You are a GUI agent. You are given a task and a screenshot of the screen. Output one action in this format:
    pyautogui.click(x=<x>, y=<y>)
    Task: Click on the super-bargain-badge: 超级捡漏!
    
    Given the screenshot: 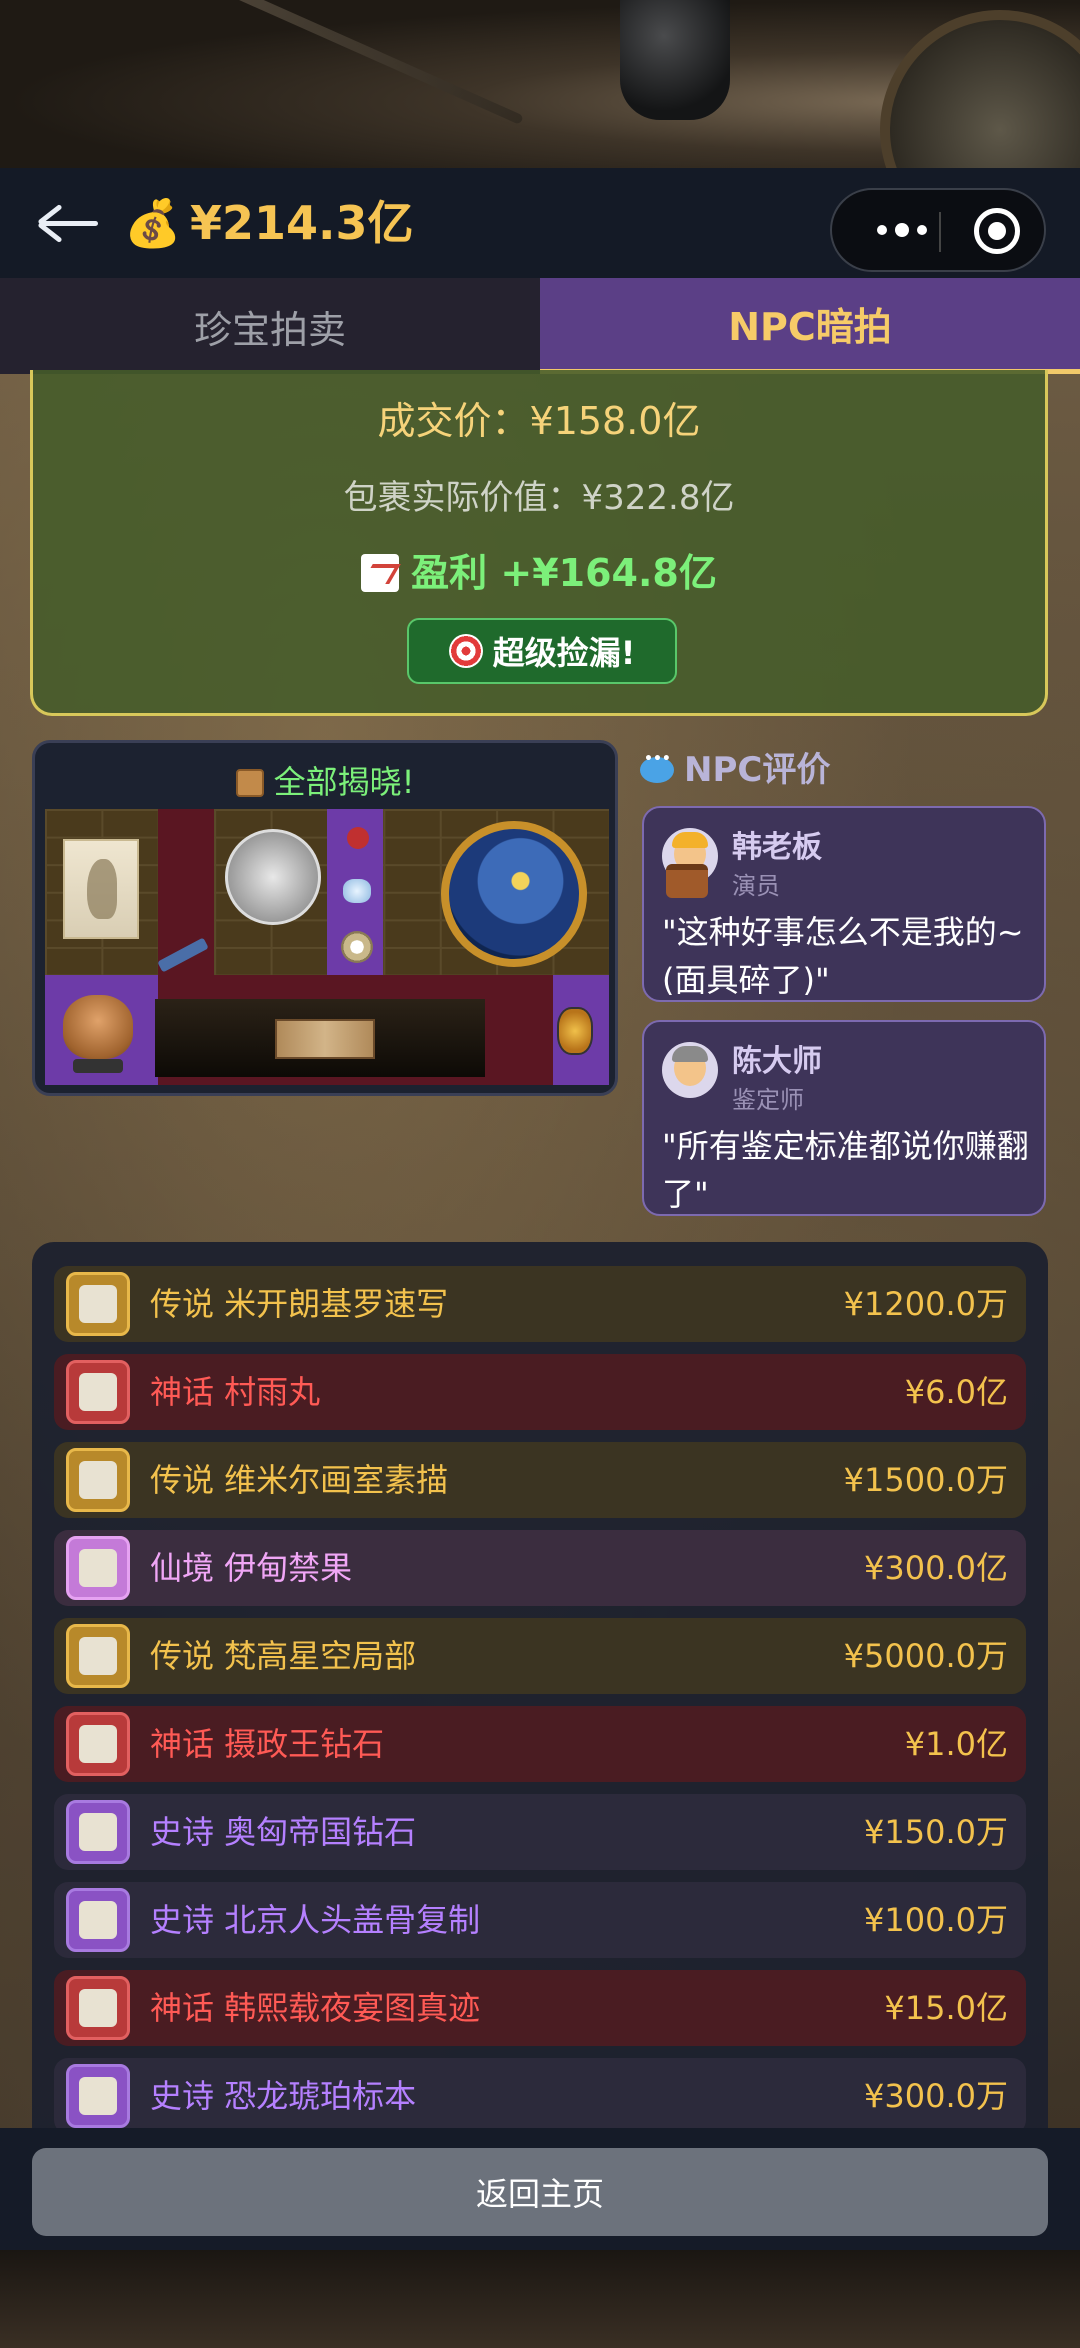 What is the action you would take?
    pyautogui.click(x=542, y=651)
    